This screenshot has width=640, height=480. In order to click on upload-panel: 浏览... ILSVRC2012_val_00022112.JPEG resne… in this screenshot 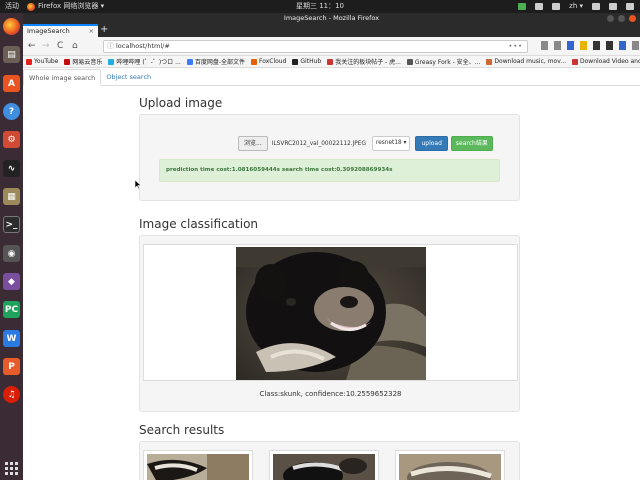, I will do `click(329, 157)`.